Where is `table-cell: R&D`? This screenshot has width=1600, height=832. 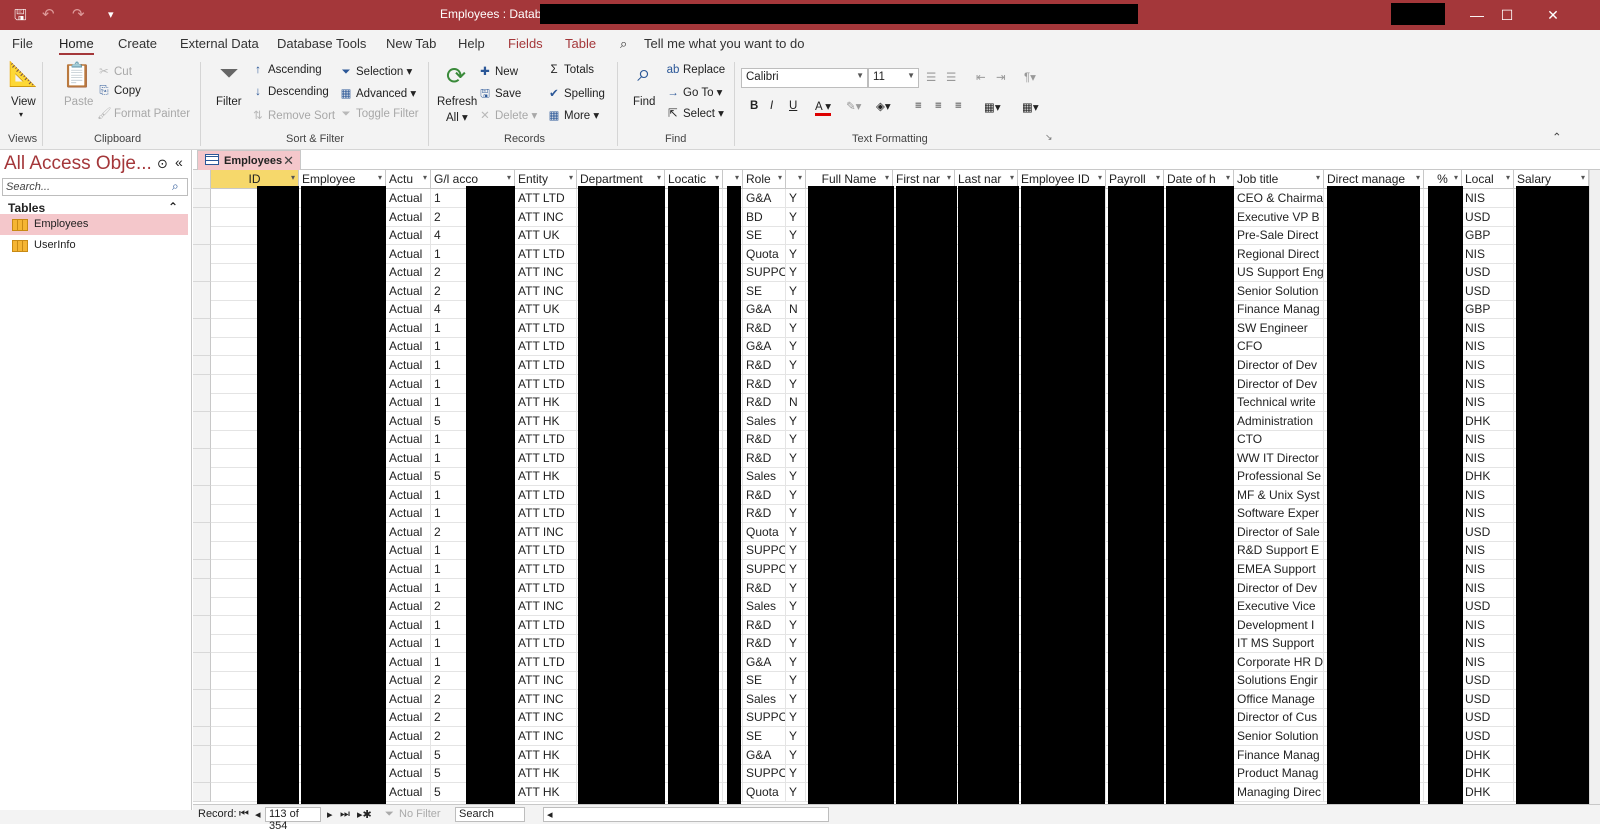
table-cell: R&D is located at coordinates (764, 440).